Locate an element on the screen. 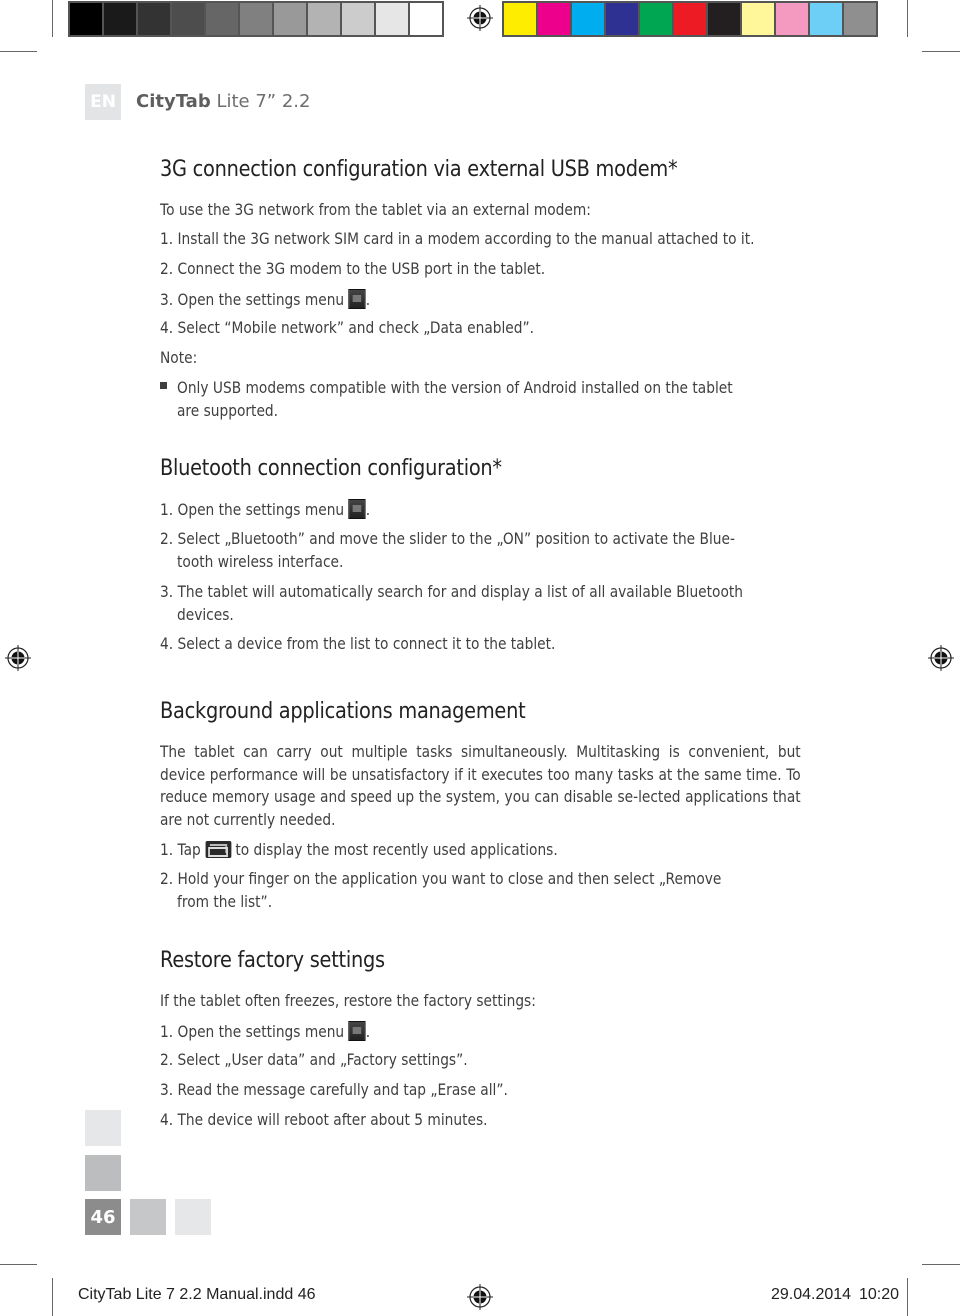 The height and width of the screenshot is (1316, 960). step-text: 3. Open the settings menu is located at coordinates (252, 299).